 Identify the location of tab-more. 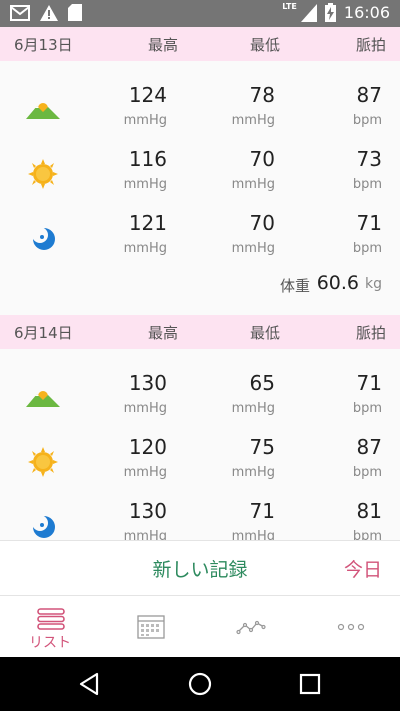
(350, 626).